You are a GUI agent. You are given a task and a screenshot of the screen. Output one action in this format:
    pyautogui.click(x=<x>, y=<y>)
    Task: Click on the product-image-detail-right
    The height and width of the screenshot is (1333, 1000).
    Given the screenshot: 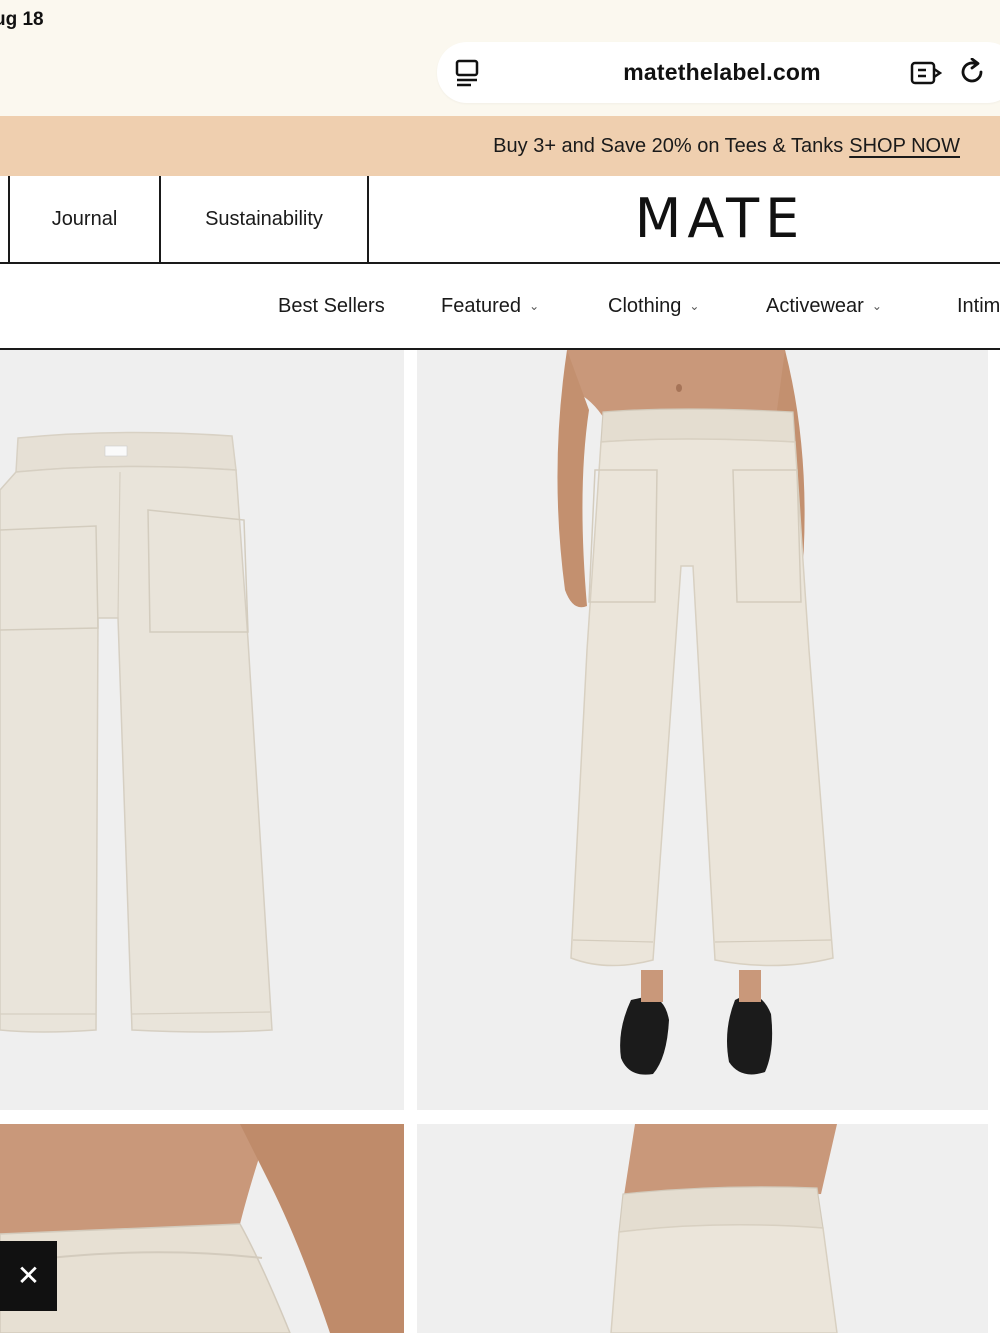 What is the action you would take?
    pyautogui.click(x=702, y=1228)
    